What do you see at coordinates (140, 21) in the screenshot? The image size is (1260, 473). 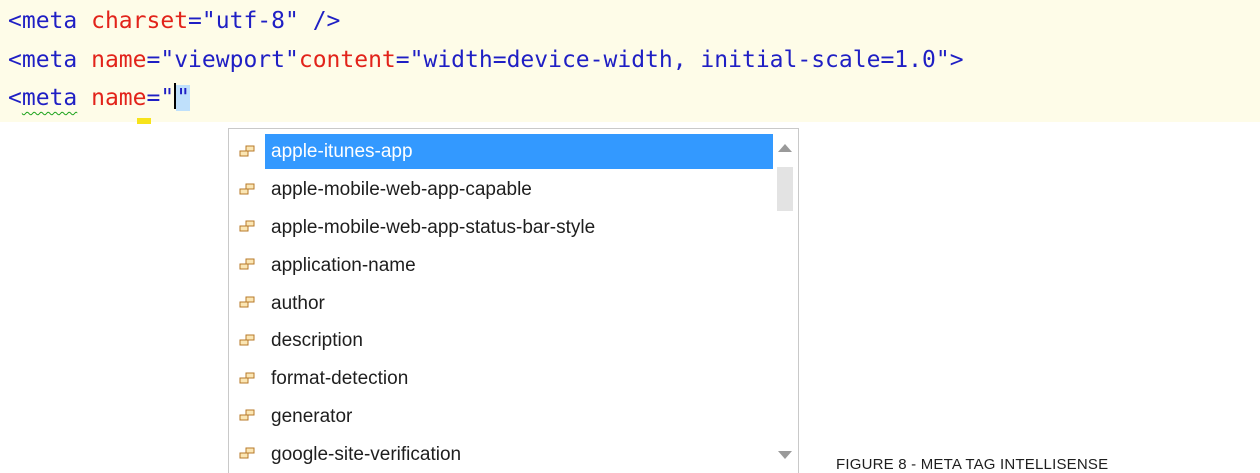 I see `charset-attribute: charset` at bounding box center [140, 21].